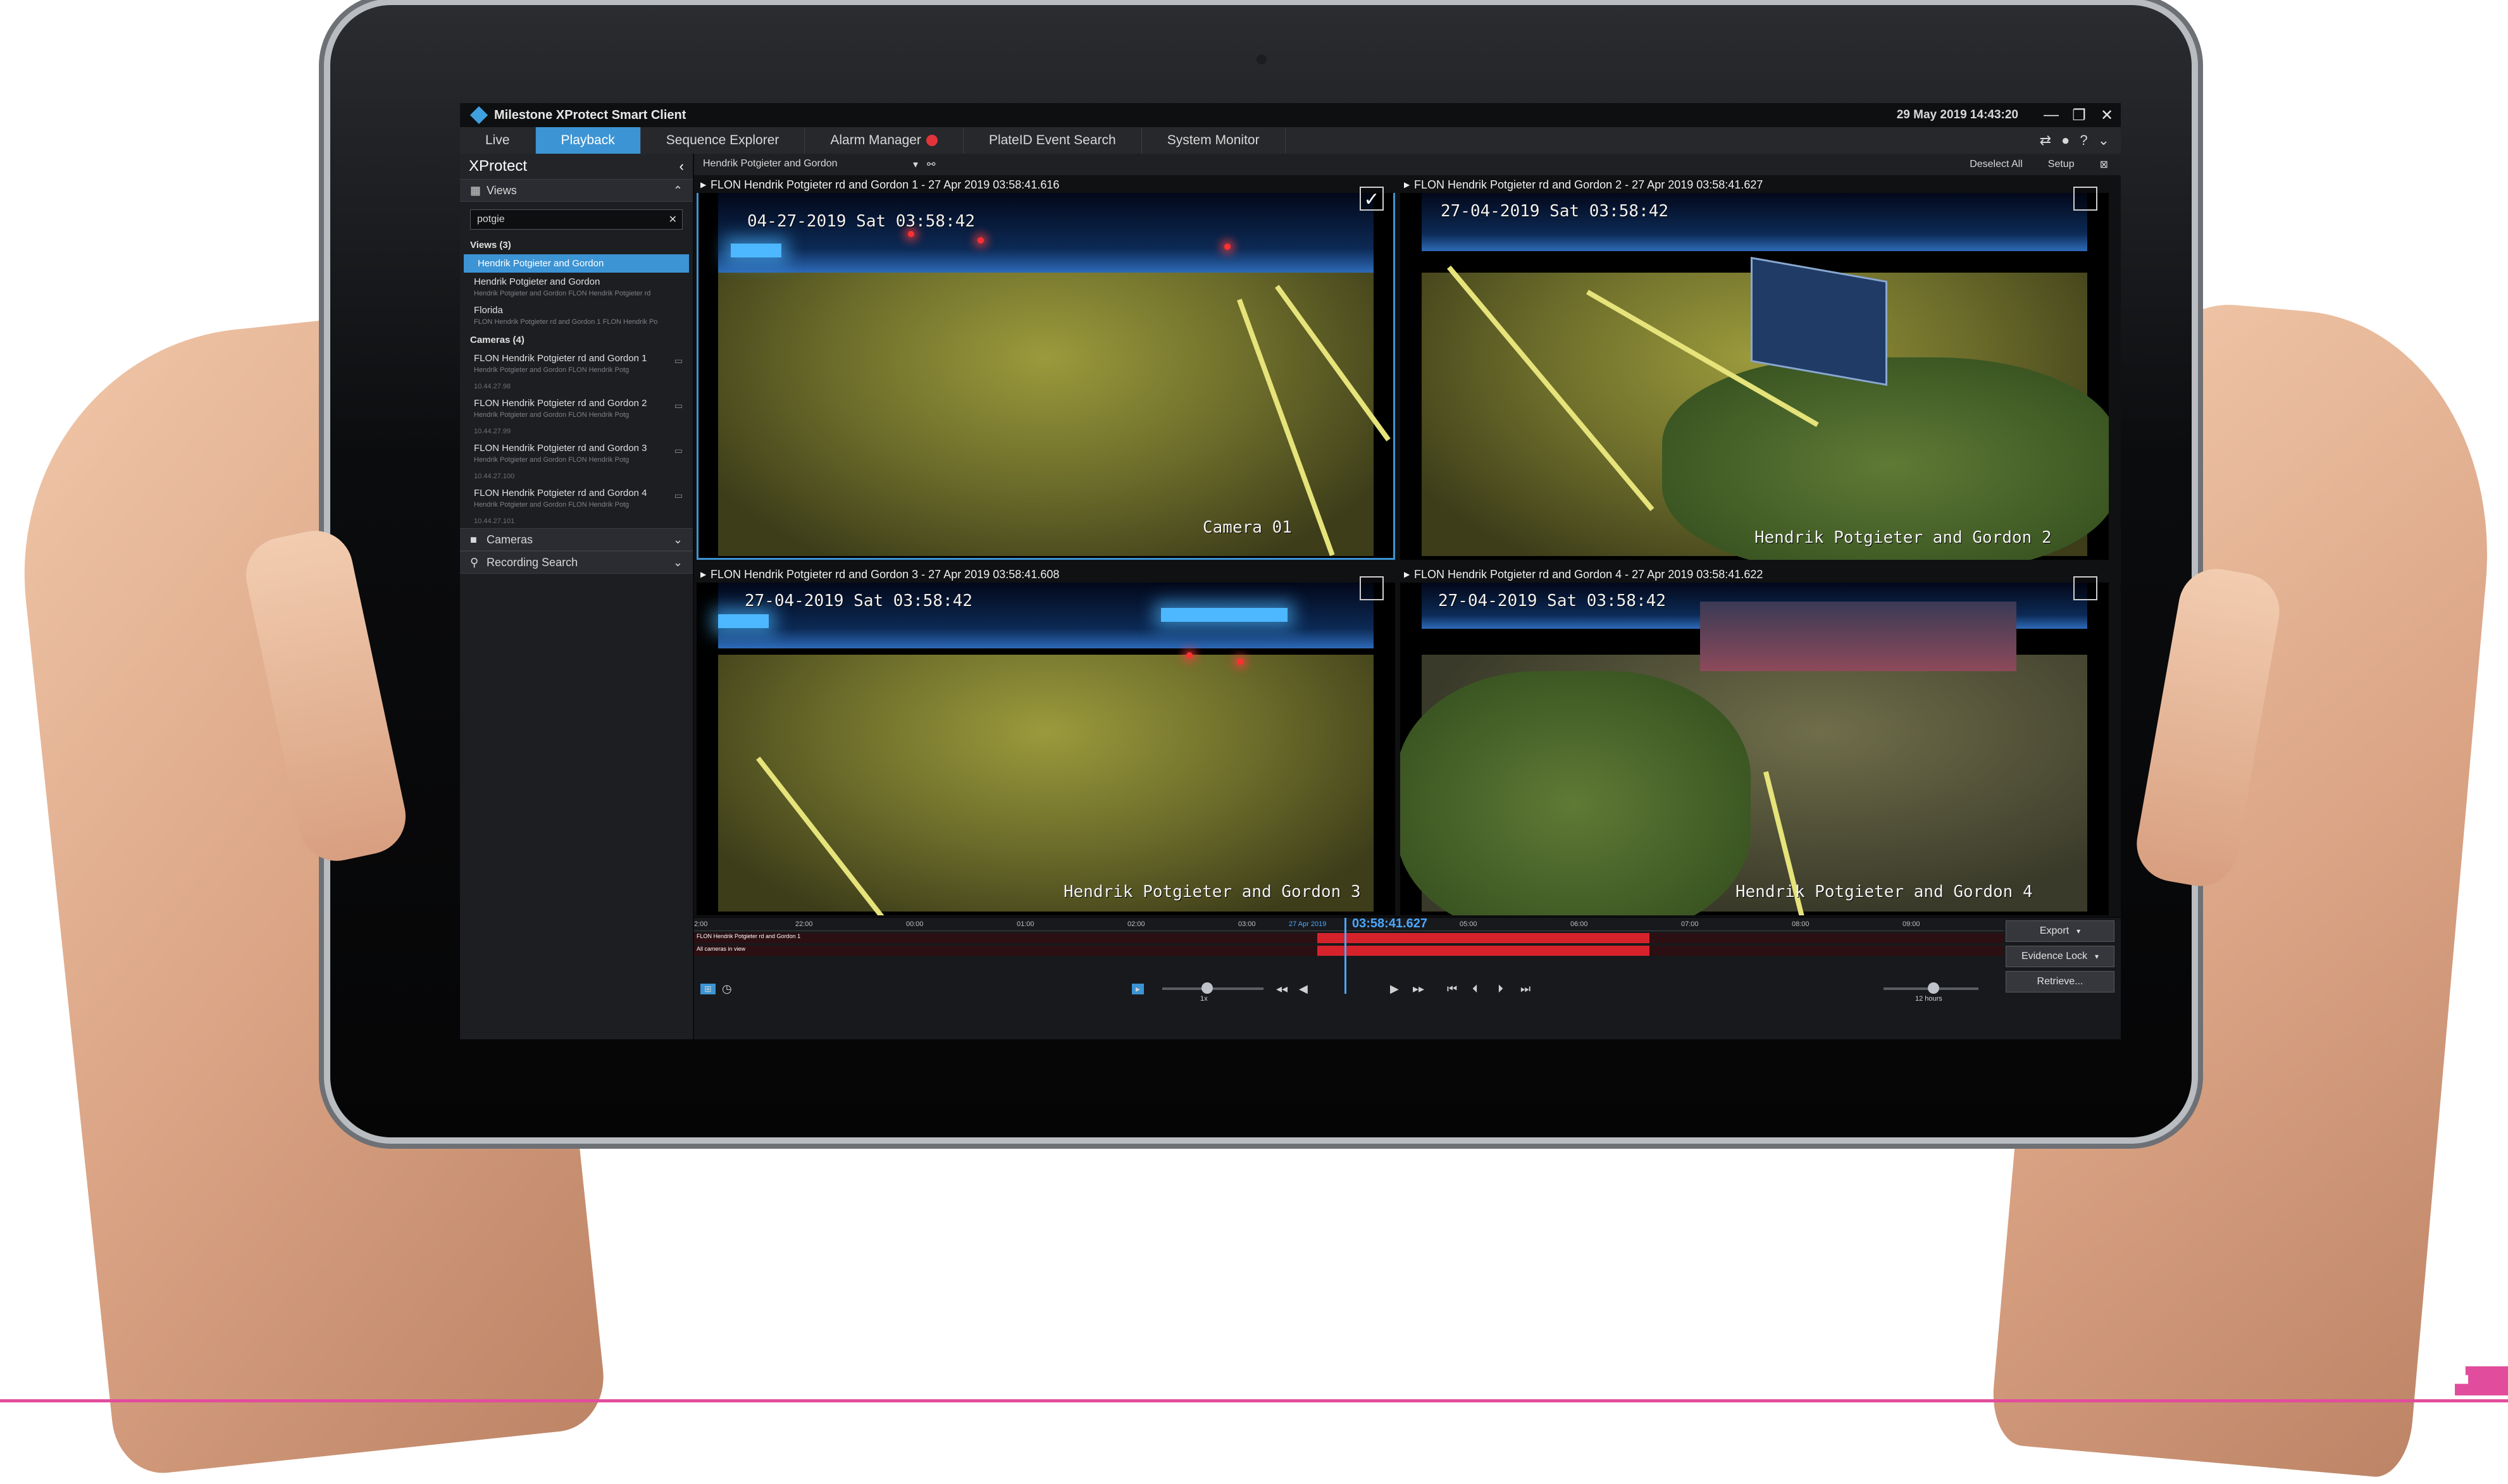 This screenshot has width=2508, height=1484. What do you see at coordinates (532, 562) in the screenshot?
I see `recording-search-pane-label: Recording Search` at bounding box center [532, 562].